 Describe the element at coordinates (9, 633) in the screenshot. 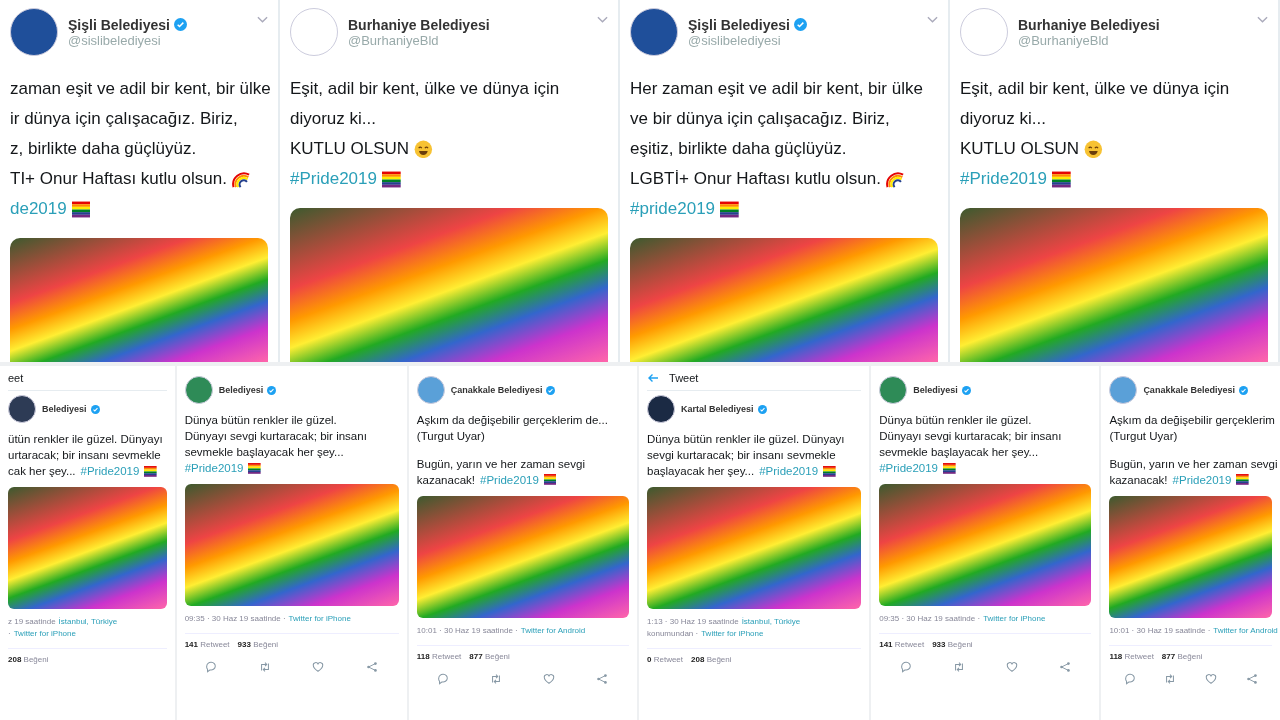

I see `timestamp-text: ·` at that location.